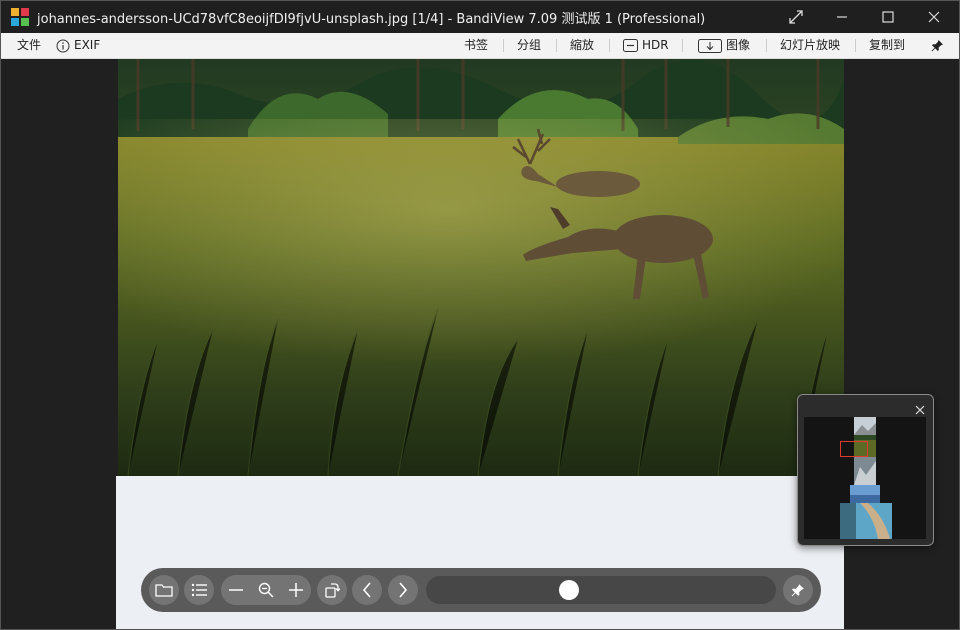  I want to click on chevron-left-icon, so click(366, 590).